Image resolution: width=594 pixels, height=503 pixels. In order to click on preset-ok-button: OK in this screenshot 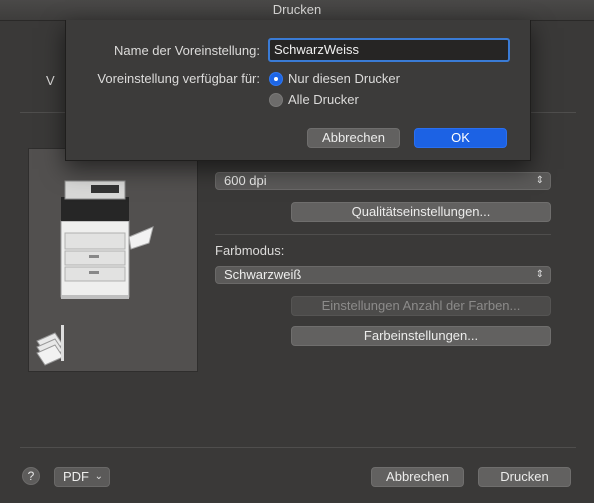, I will do `click(460, 138)`.